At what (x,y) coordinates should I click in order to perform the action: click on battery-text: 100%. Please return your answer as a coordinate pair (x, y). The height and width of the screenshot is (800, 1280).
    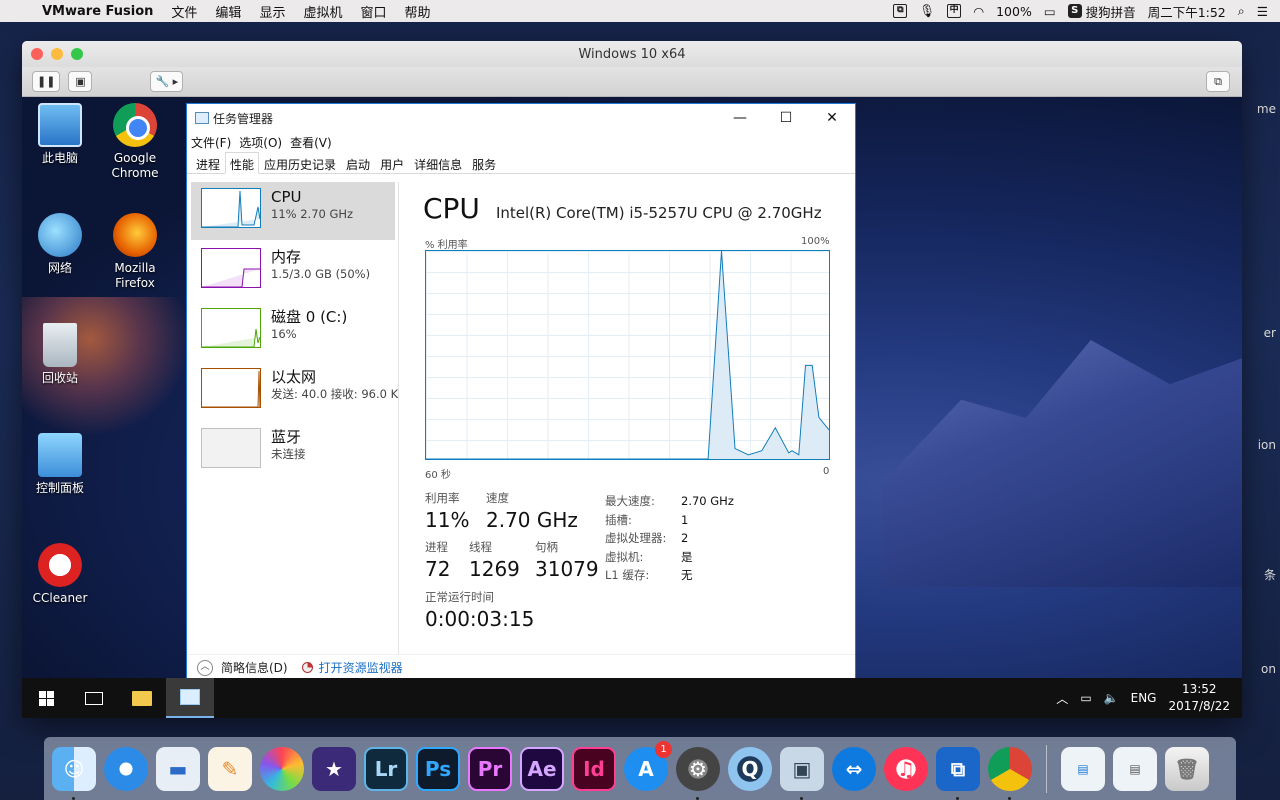
    Looking at the image, I should click on (1014, 11).